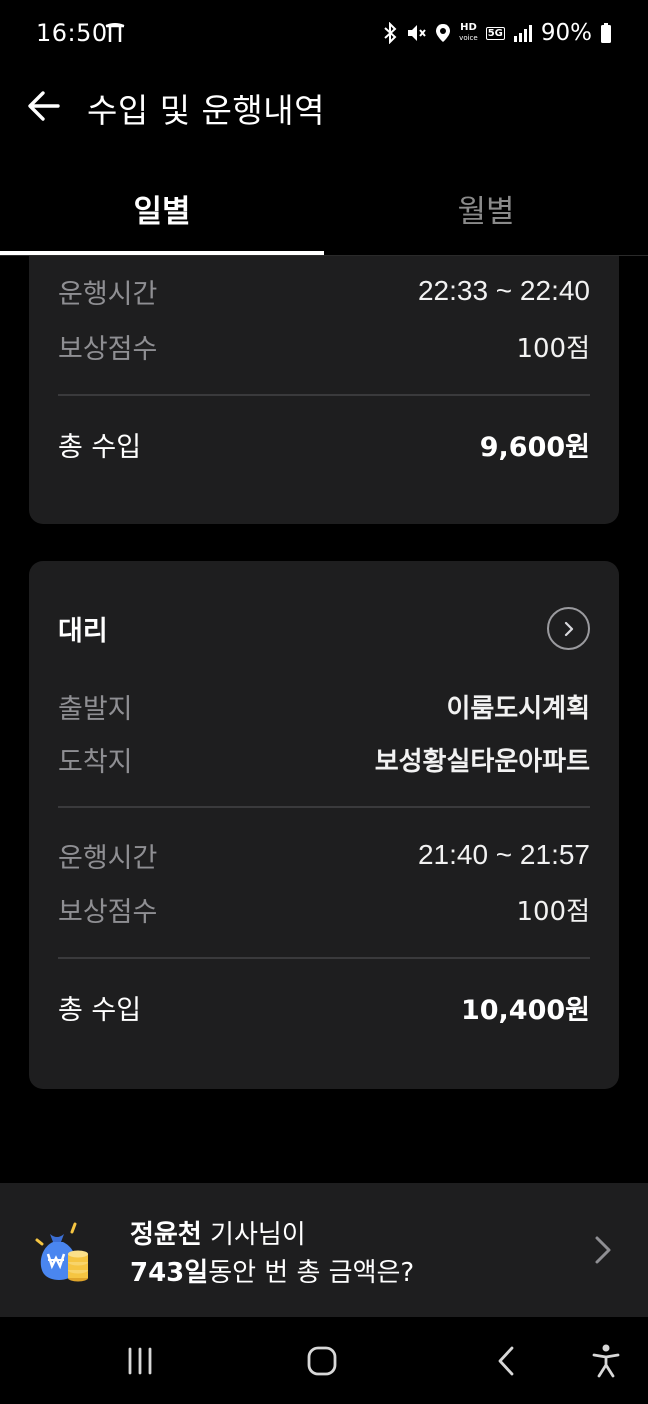  Describe the element at coordinates (525, 1010) in the screenshot. I see `total-income-value: 10,400원` at that location.